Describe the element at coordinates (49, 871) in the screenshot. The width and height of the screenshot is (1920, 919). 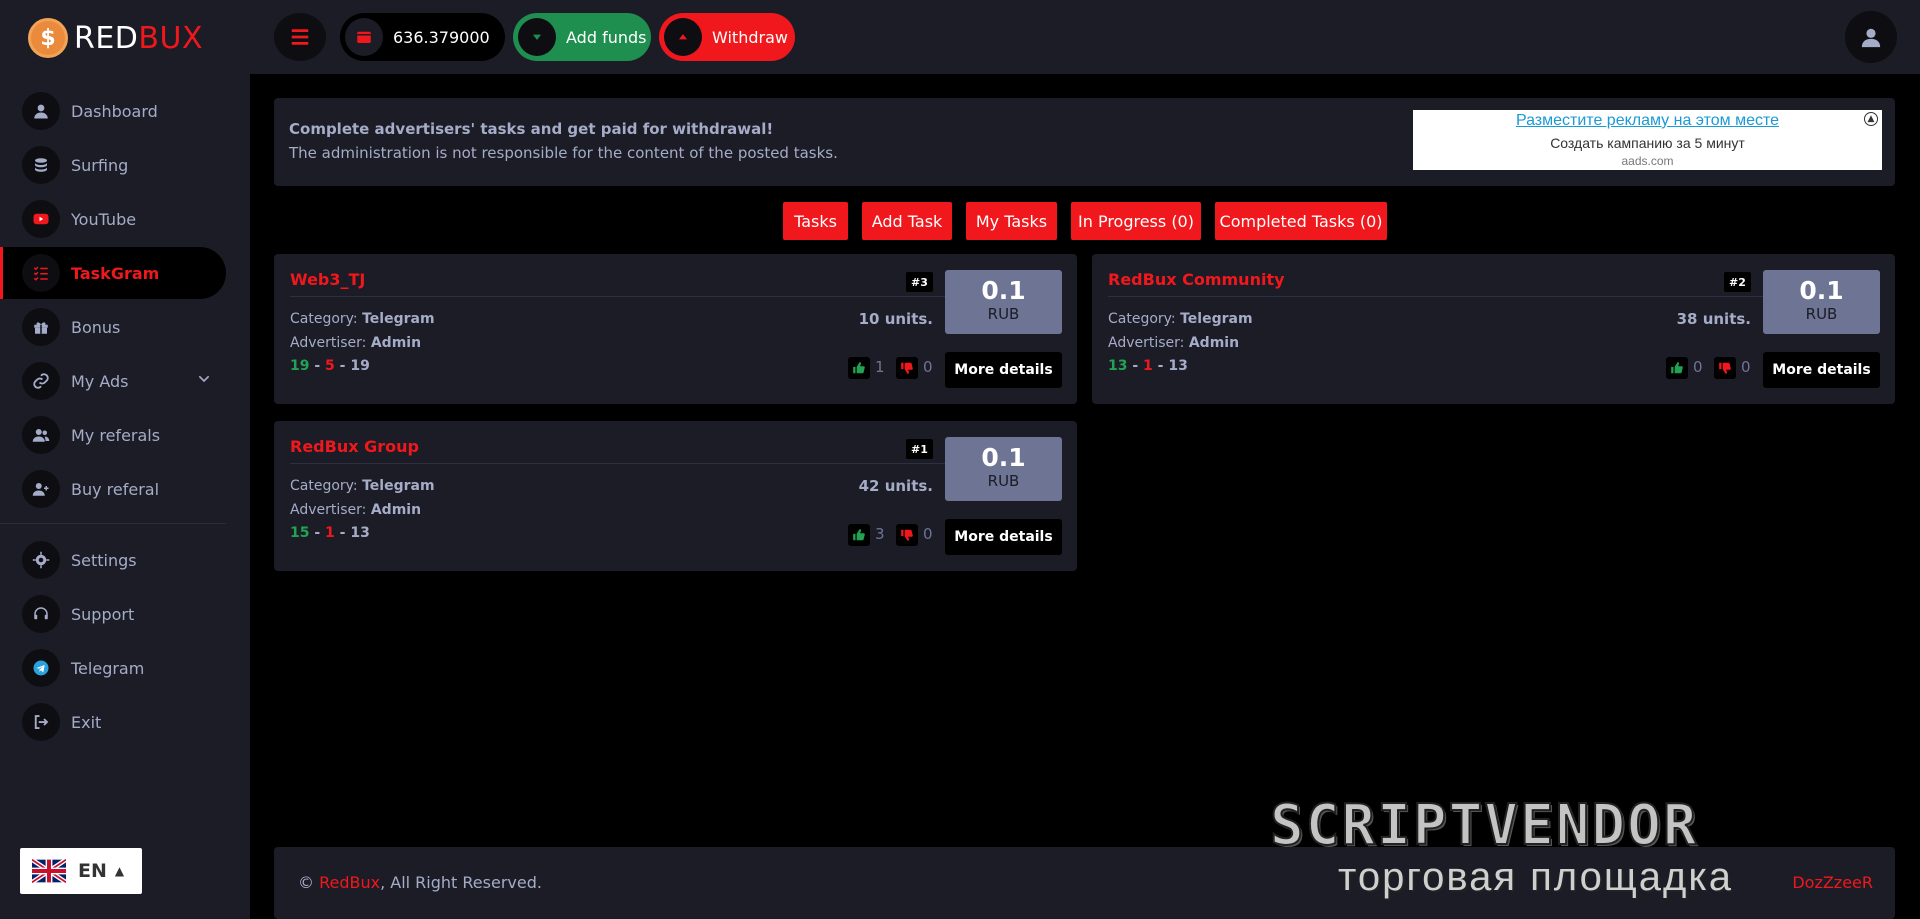
I see `uk-flag-icon` at that location.